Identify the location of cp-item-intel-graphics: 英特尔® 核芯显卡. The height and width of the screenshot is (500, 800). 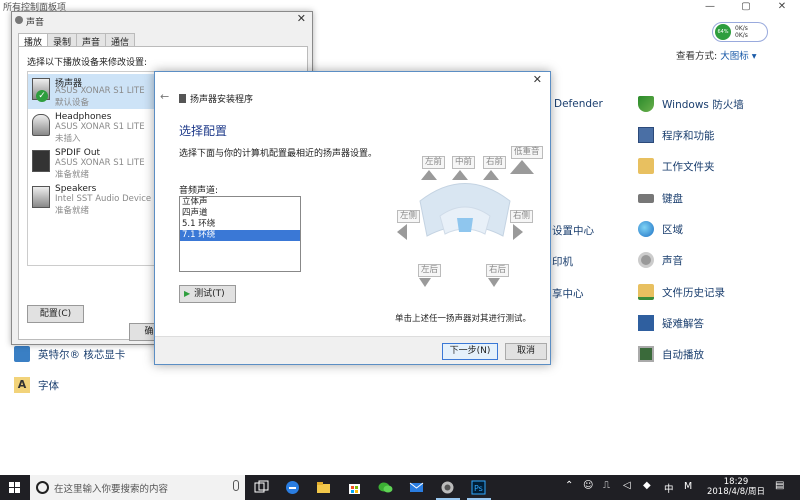
(69, 354).